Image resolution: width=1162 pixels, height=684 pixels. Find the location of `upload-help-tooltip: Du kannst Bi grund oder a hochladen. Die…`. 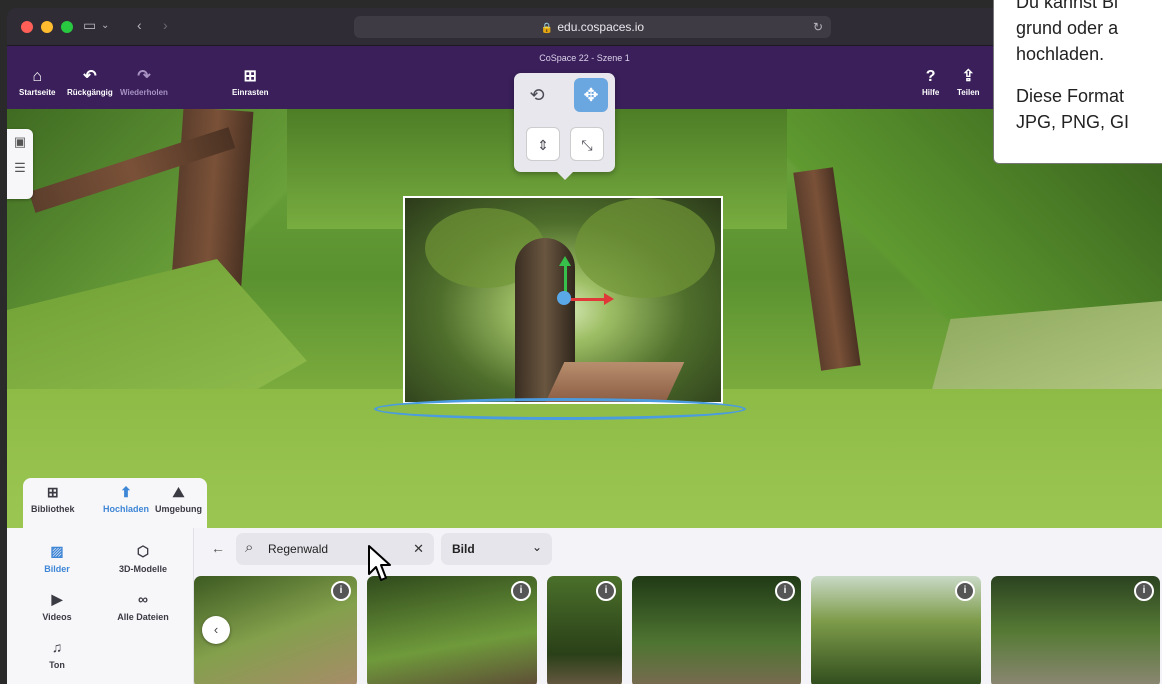

upload-help-tooltip: Du kannst Bi grund oder a hochladen. Die… is located at coordinates (1077, 82).